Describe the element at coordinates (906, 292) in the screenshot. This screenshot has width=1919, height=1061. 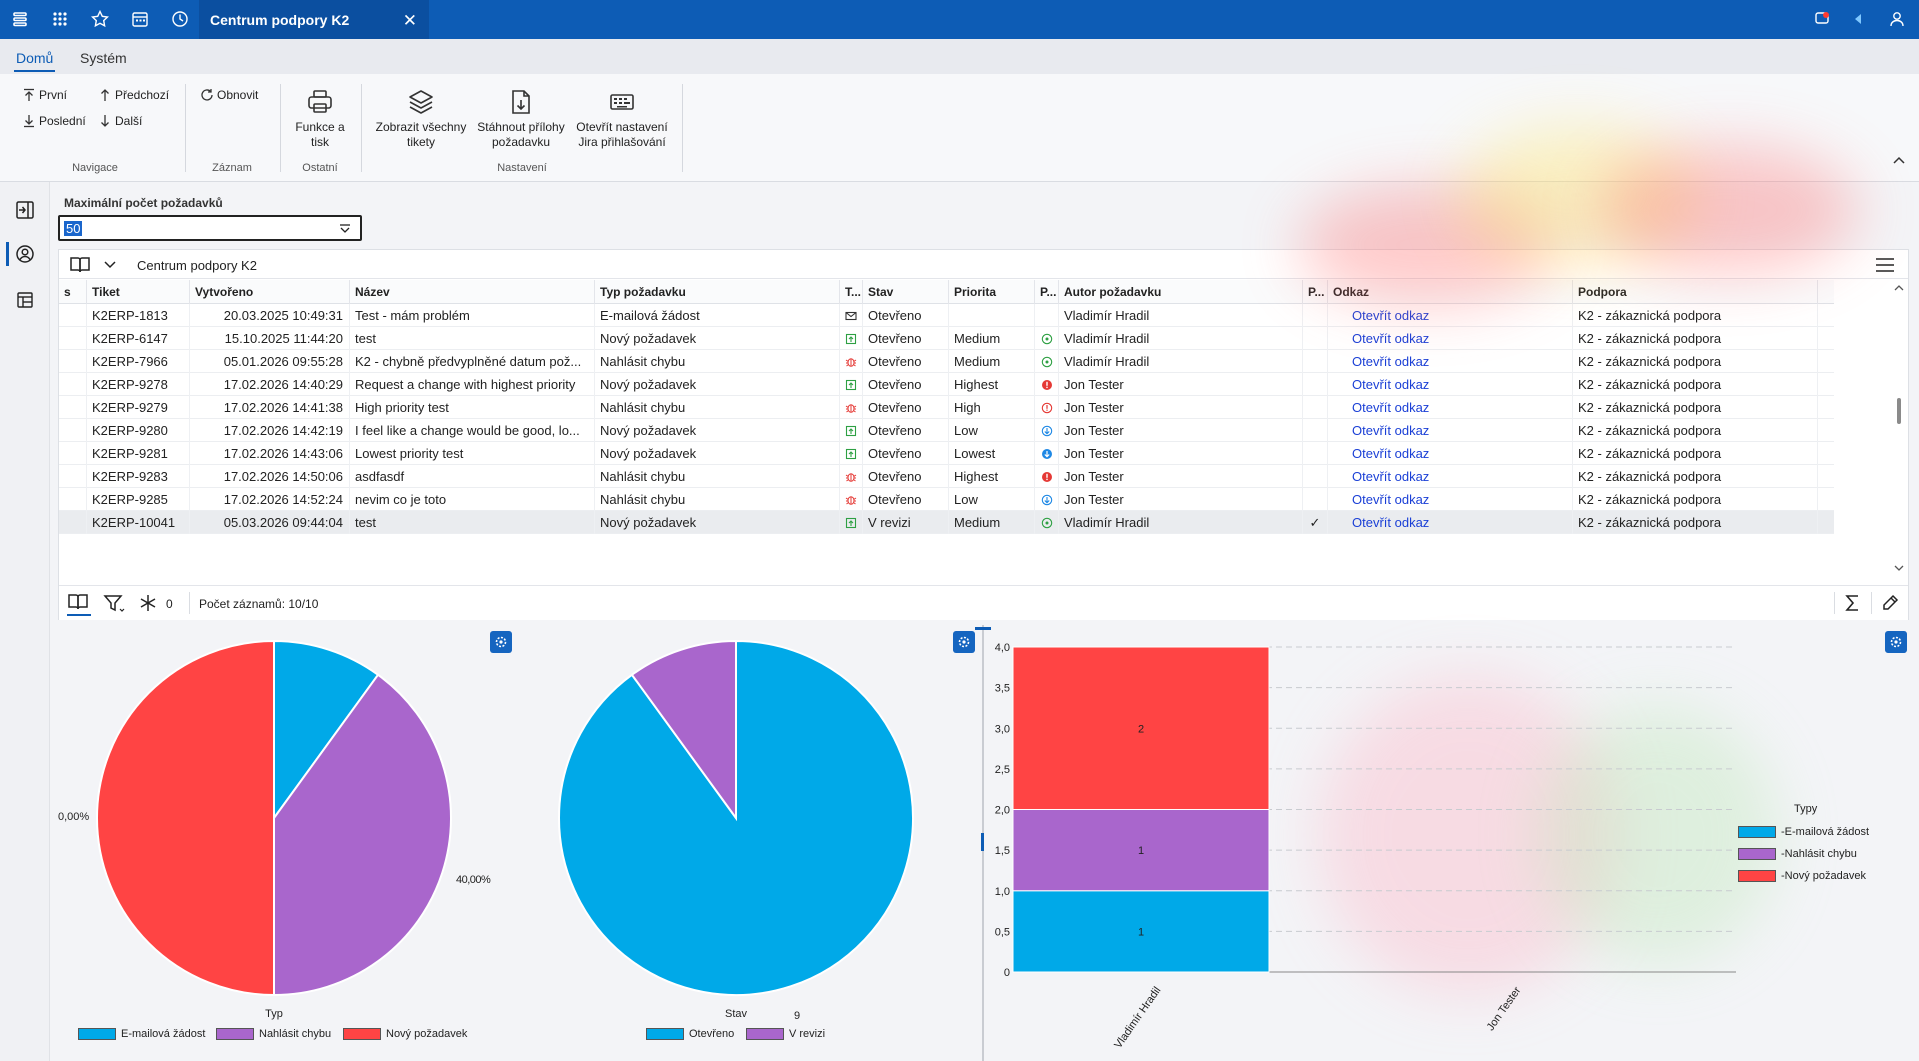
I see `header-col-stav: Stav` at that location.